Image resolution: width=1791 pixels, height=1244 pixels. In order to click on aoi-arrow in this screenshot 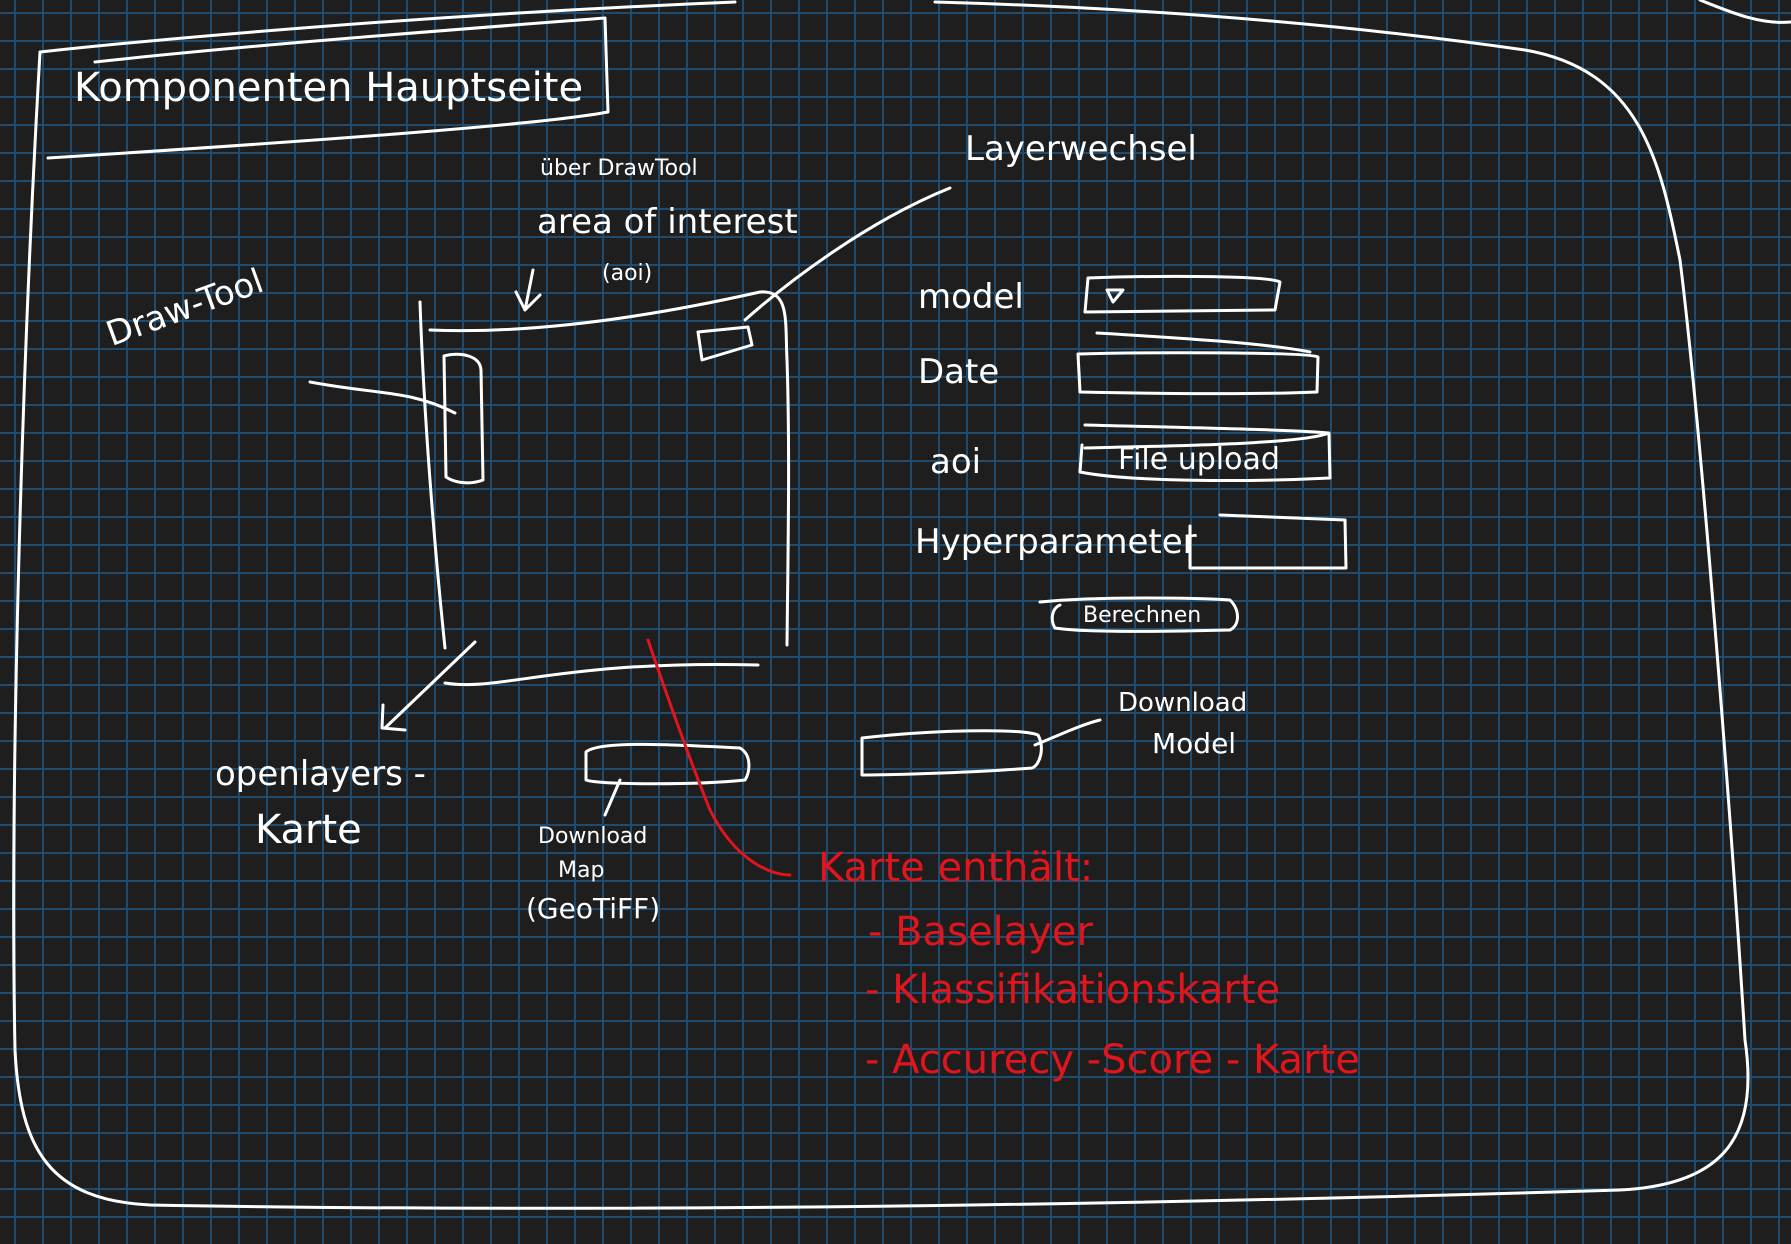, I will do `click(528, 290)`.